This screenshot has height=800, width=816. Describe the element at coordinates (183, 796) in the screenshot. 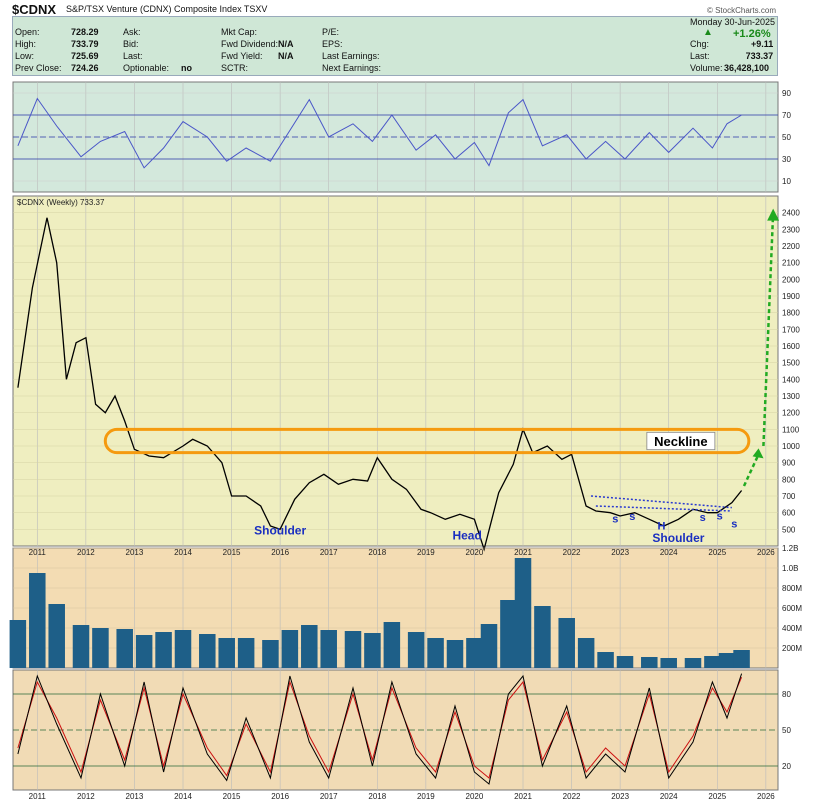

I see `x-tick-label: 2014` at that location.